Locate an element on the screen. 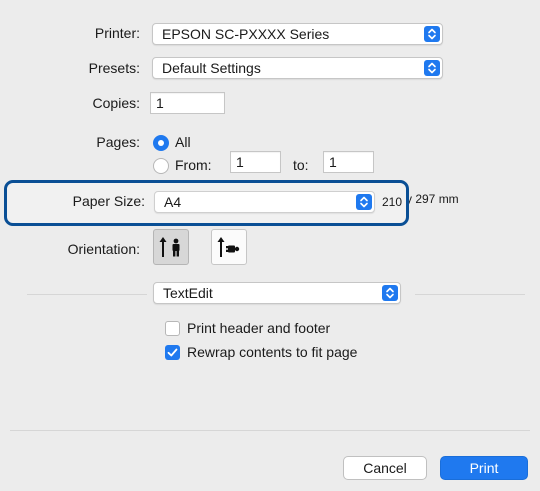 This screenshot has height=491, width=540. print-header-footer-checkbox is located at coordinates (172, 328).